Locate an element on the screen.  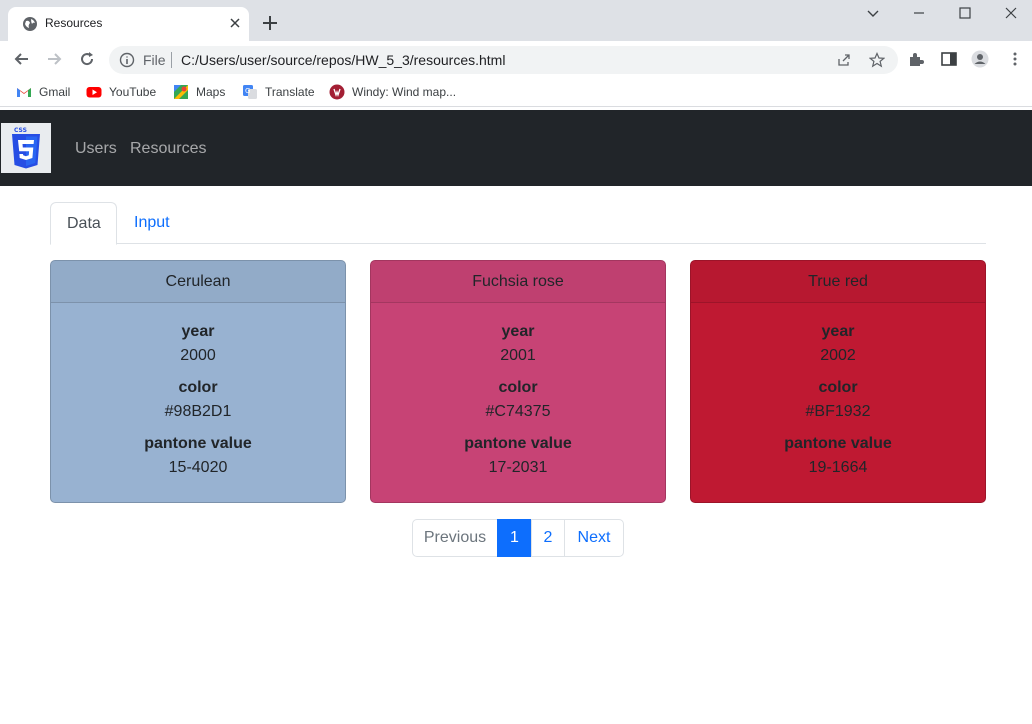
card-title: True red is located at coordinates (838, 282).